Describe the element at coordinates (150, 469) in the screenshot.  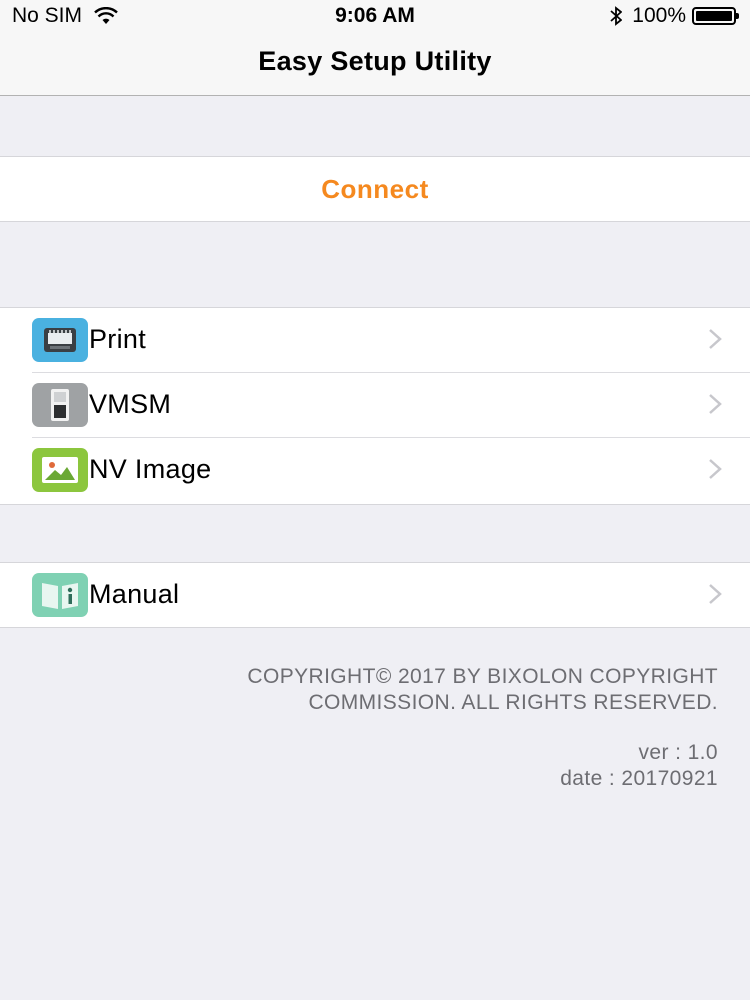
I see `menu-item-label: NV Image` at that location.